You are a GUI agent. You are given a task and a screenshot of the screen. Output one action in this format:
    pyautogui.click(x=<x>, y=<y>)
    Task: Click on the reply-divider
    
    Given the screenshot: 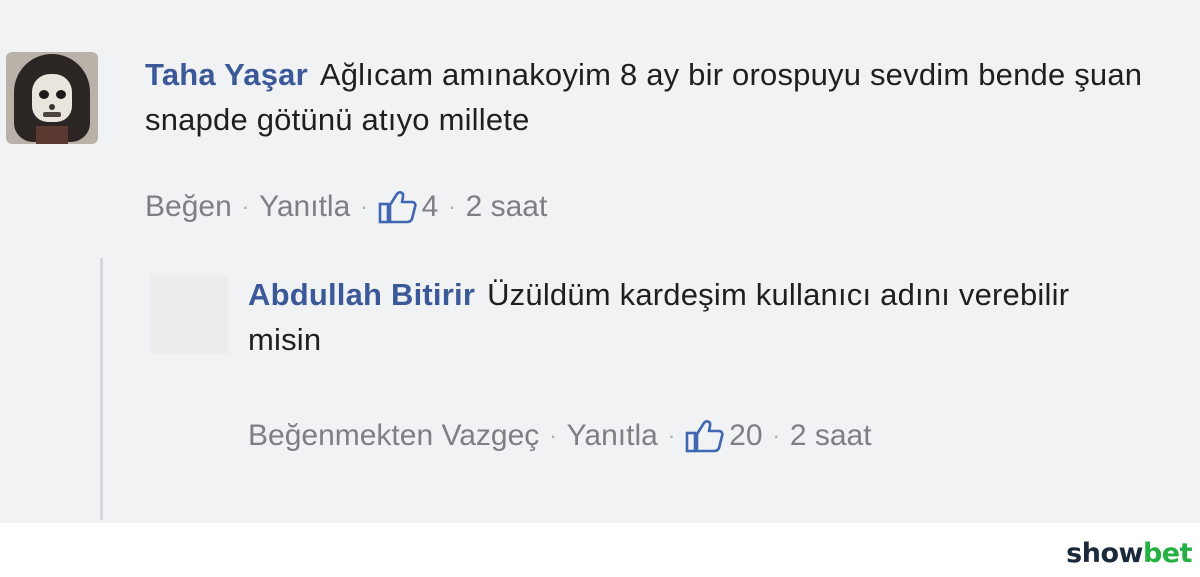 What is the action you would take?
    pyautogui.click(x=101, y=389)
    